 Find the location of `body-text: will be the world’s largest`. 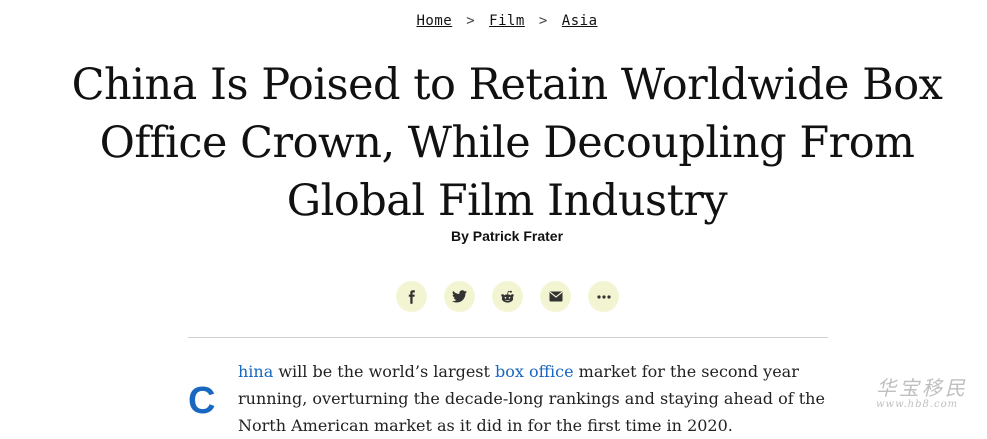

body-text: will be the world’s largest is located at coordinates (384, 371).